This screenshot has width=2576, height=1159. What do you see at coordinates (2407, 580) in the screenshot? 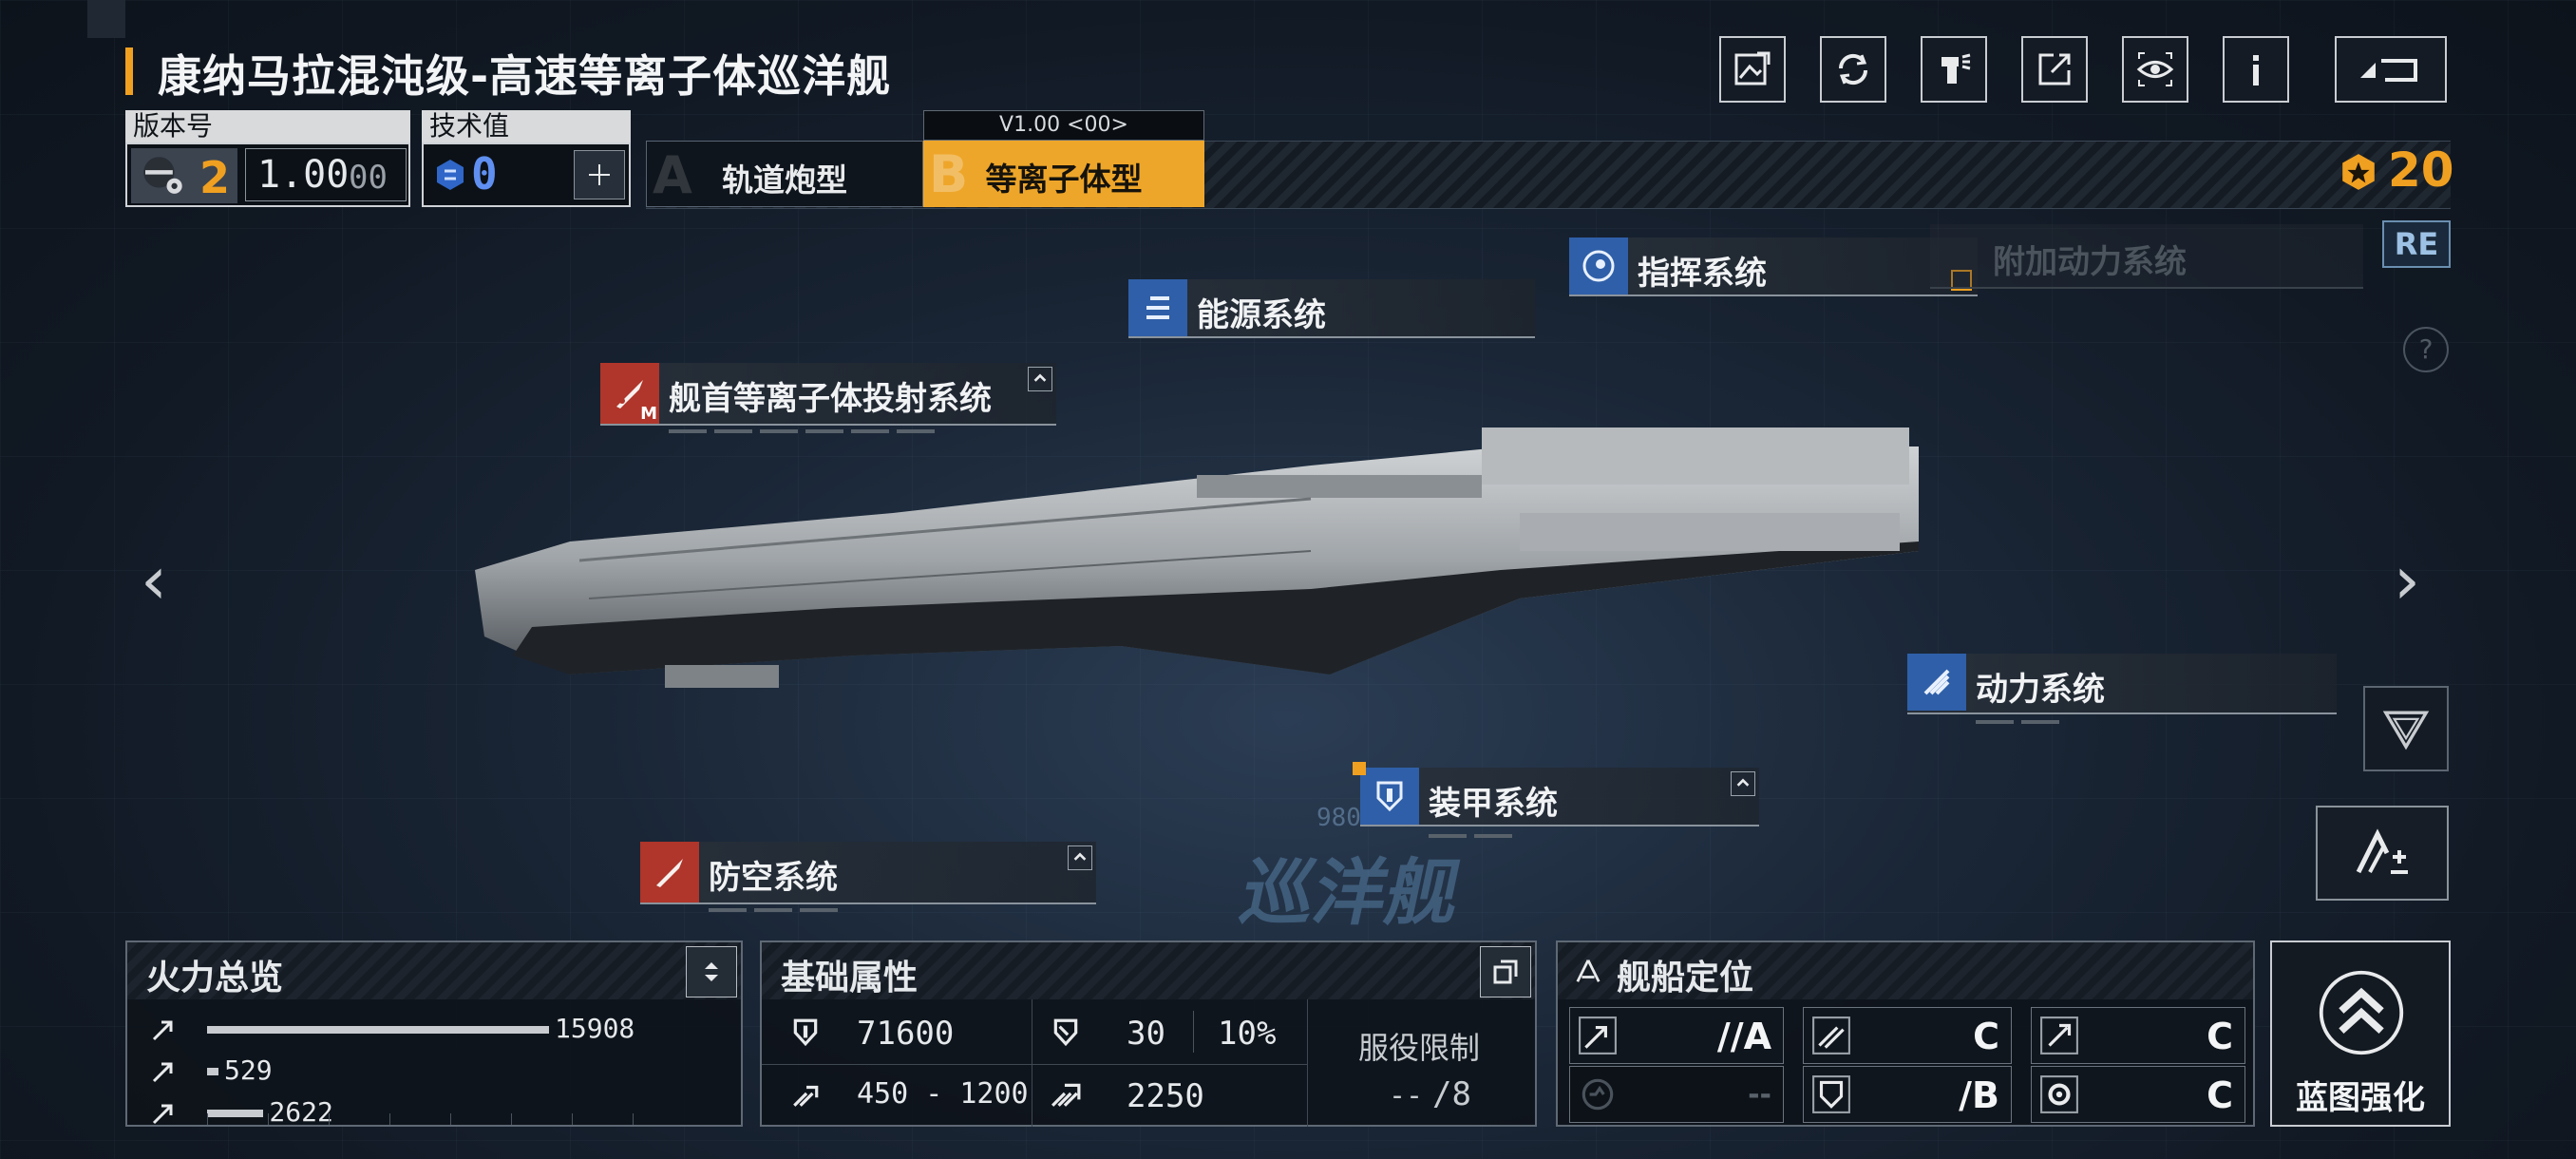
I see `next-ship-arrow: ›` at bounding box center [2407, 580].